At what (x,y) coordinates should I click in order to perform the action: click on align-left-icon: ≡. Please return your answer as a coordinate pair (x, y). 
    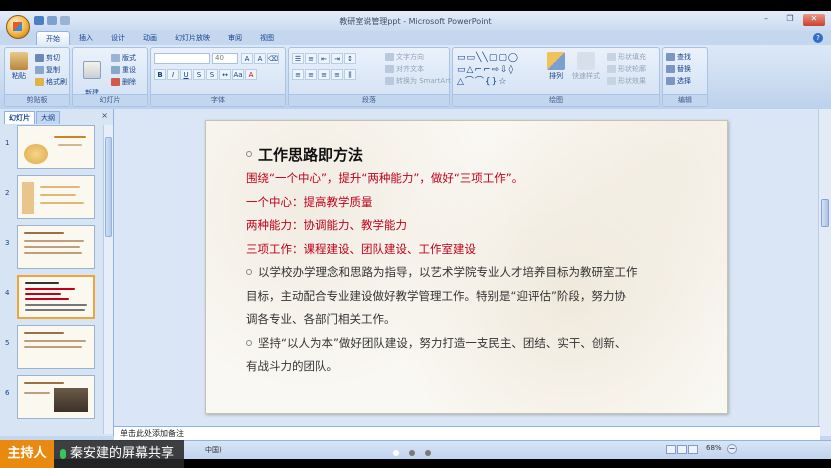
    Looking at the image, I should click on (298, 74).